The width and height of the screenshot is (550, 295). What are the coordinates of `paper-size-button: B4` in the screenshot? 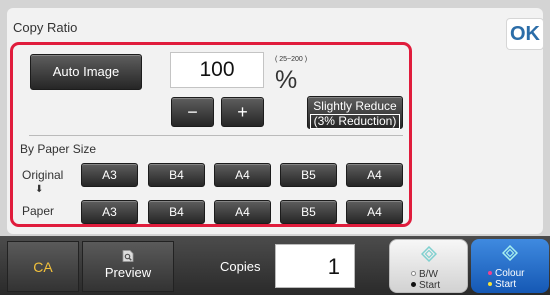 It's located at (176, 212).